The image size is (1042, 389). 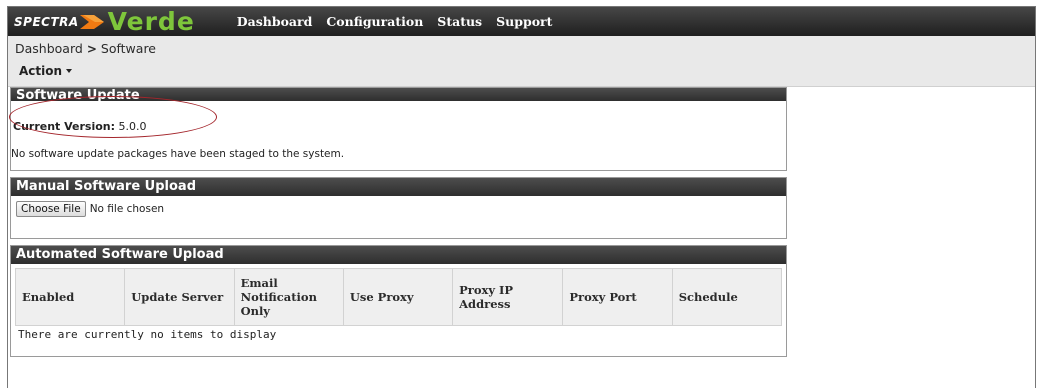 I want to click on current-version-row: Current Version: 5.0.0, so click(x=80, y=126).